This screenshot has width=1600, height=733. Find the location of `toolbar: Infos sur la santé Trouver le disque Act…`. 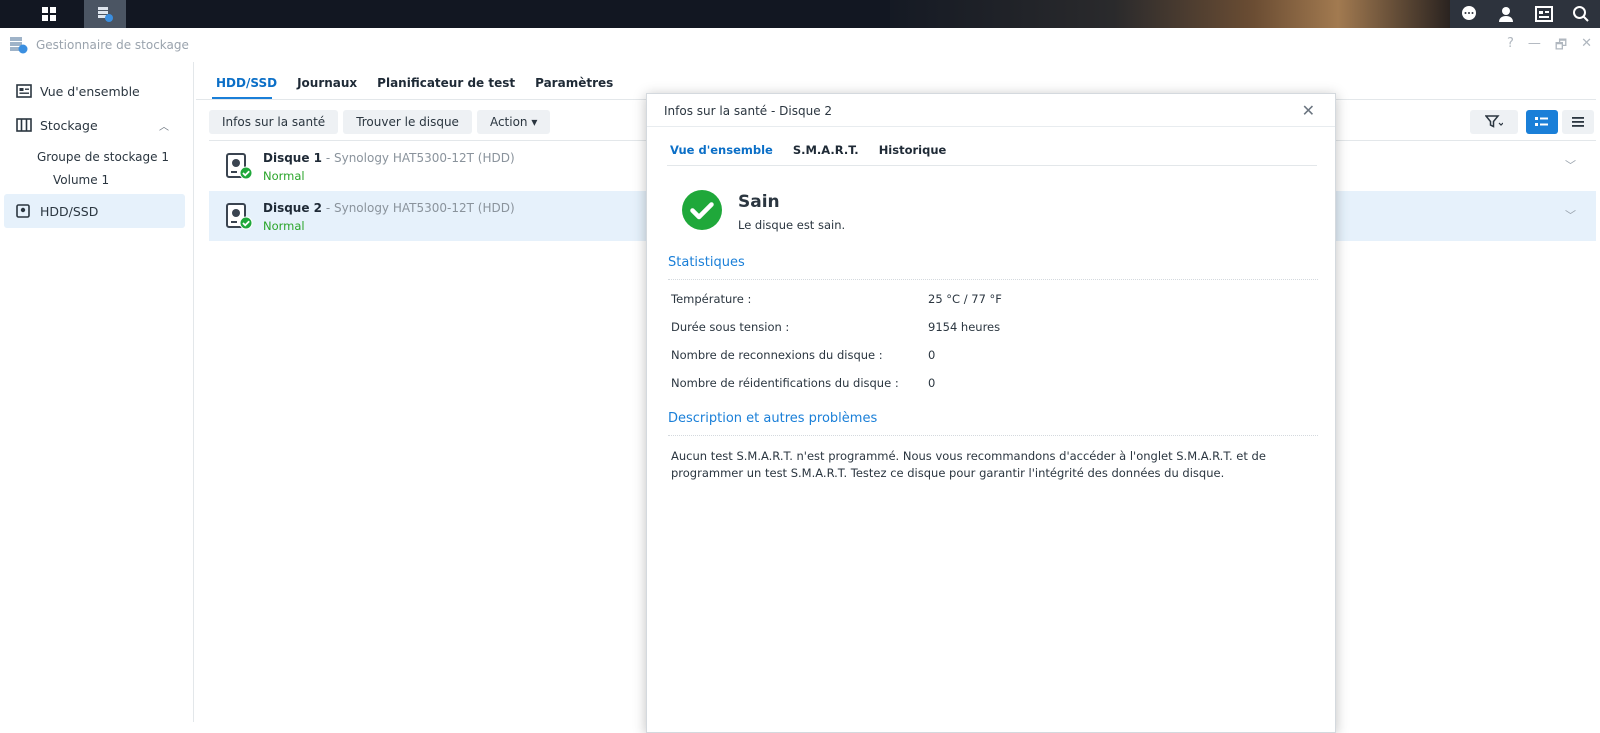

toolbar: Infos sur la santé Trouver le disque Act… is located at coordinates (380, 122).